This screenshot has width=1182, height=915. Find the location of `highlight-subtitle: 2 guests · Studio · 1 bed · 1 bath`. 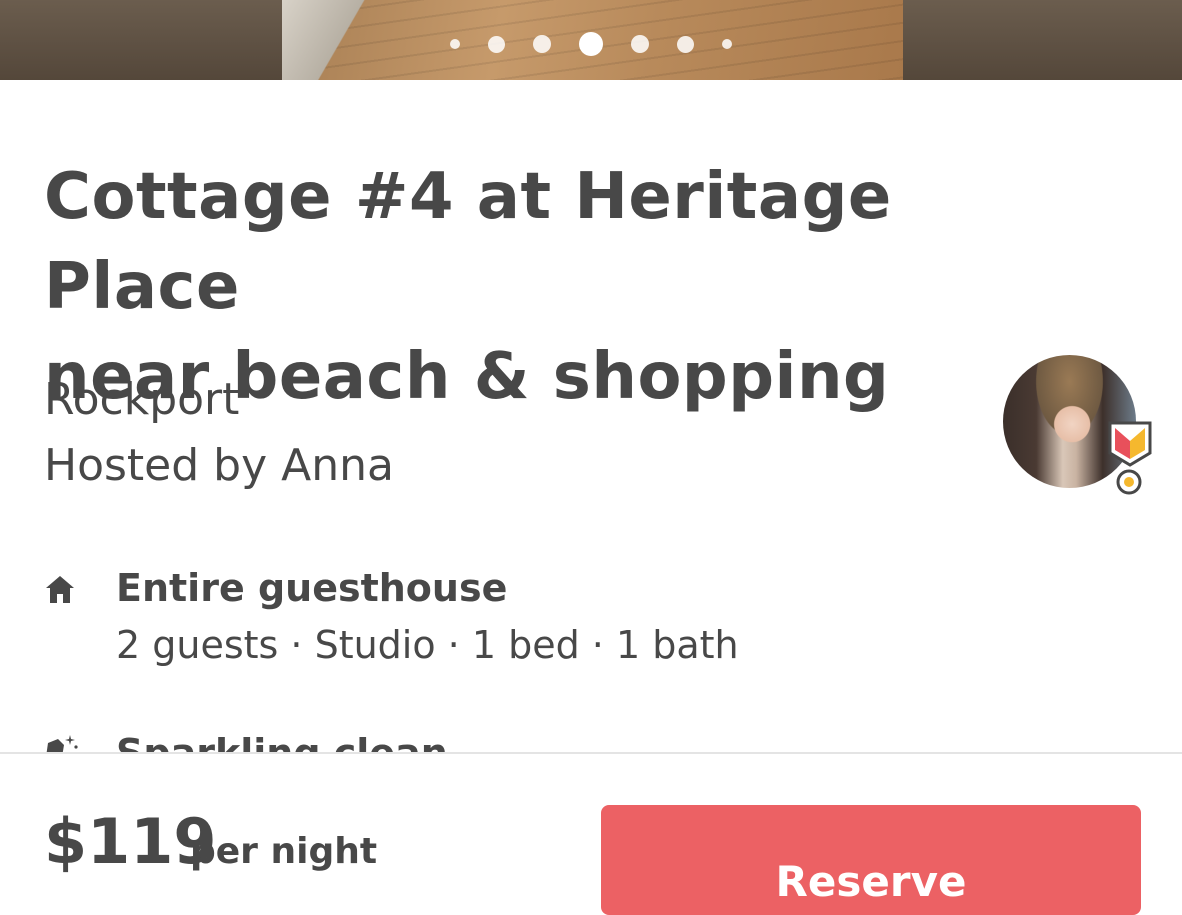

highlight-subtitle: 2 guests · Studio · 1 bed · 1 bath is located at coordinates (427, 645).